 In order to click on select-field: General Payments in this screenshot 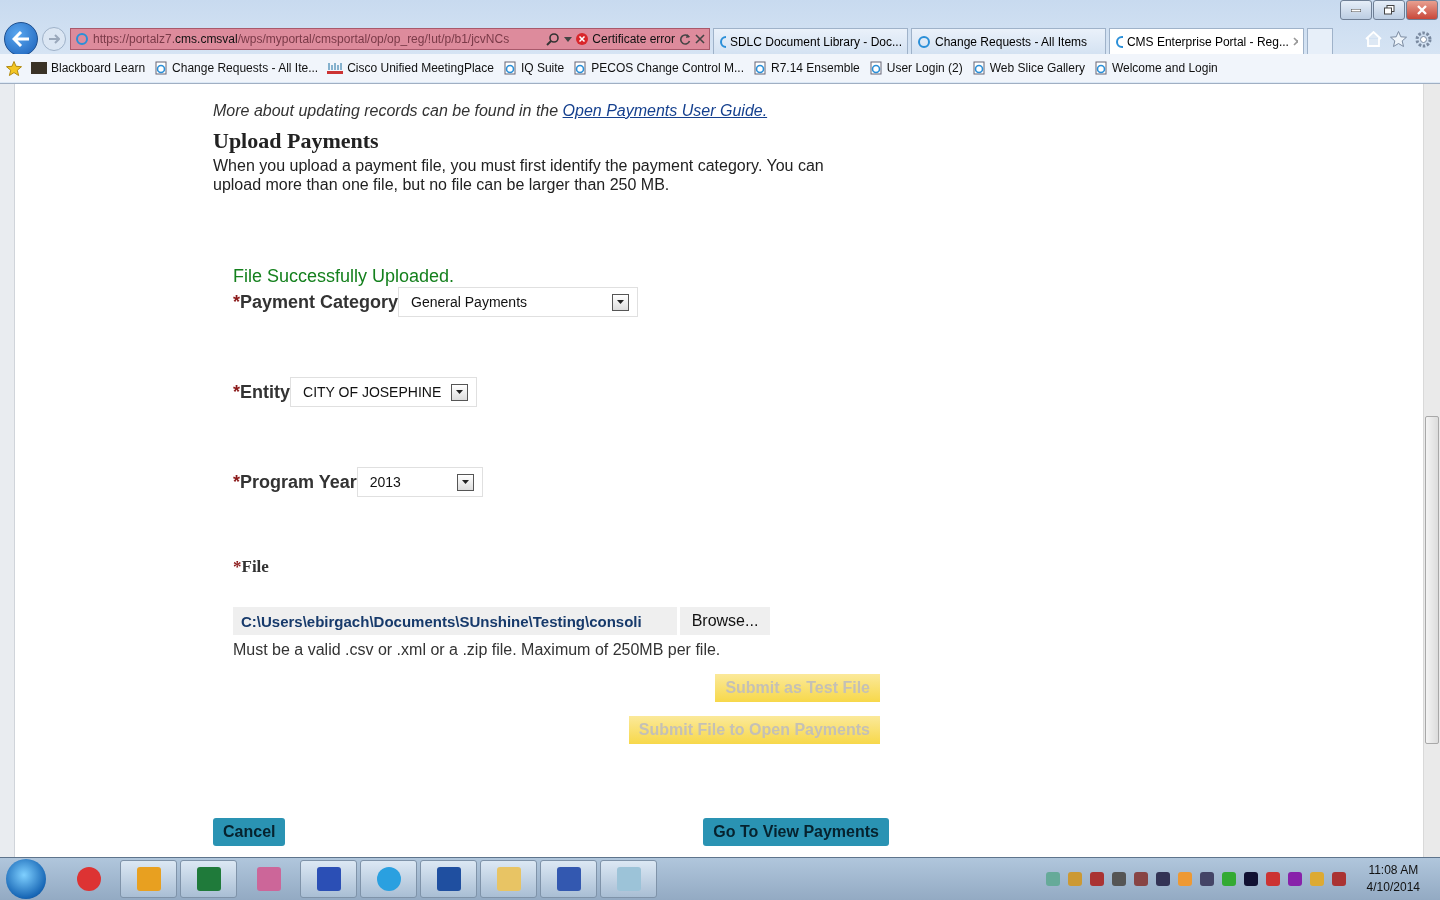, I will do `click(518, 302)`.